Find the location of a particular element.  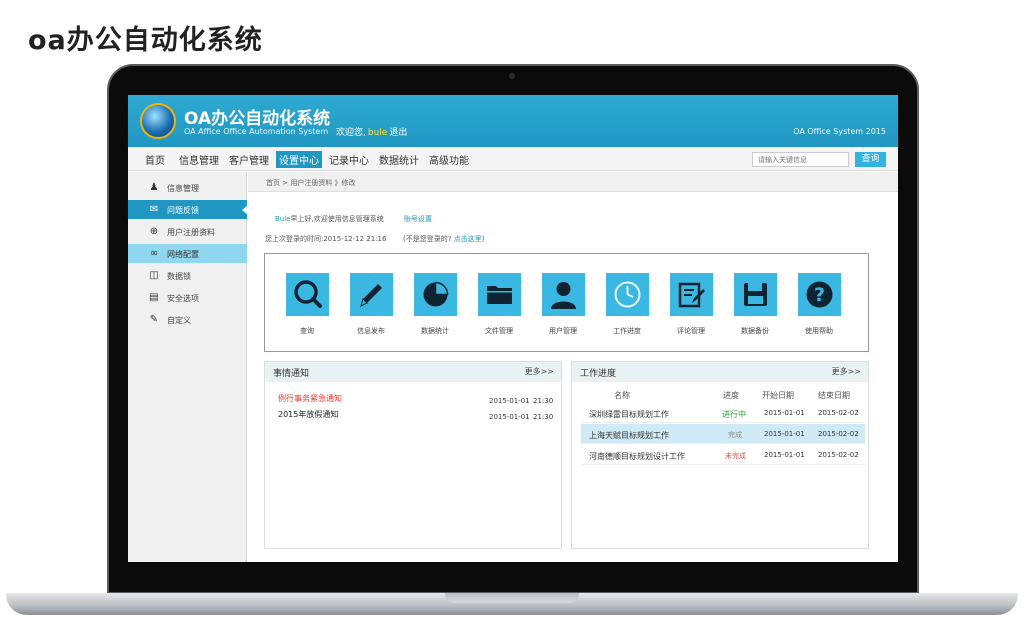

greeting-text: Bule早上好,欢迎使用信息管理系统 is located at coordinates (329, 219).